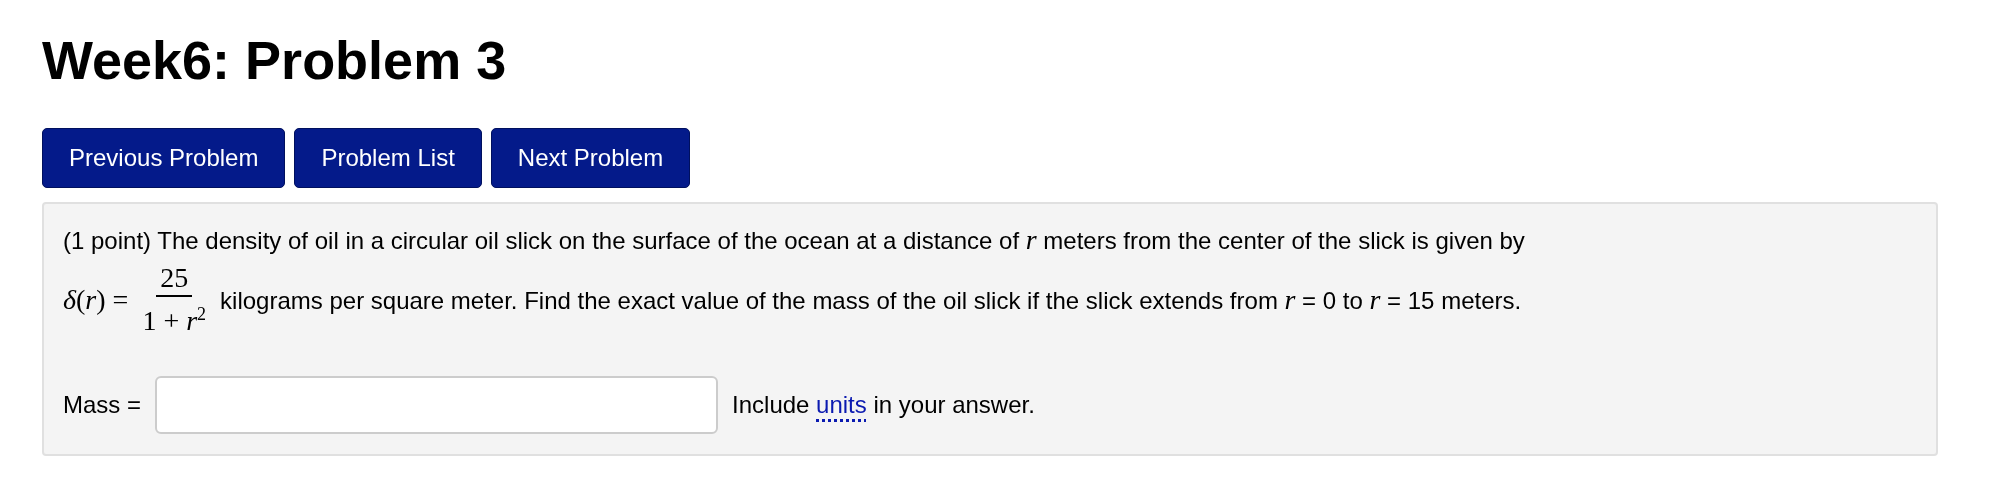 The image size is (2004, 492). I want to click on nav-button: Previous Problem, so click(164, 158).